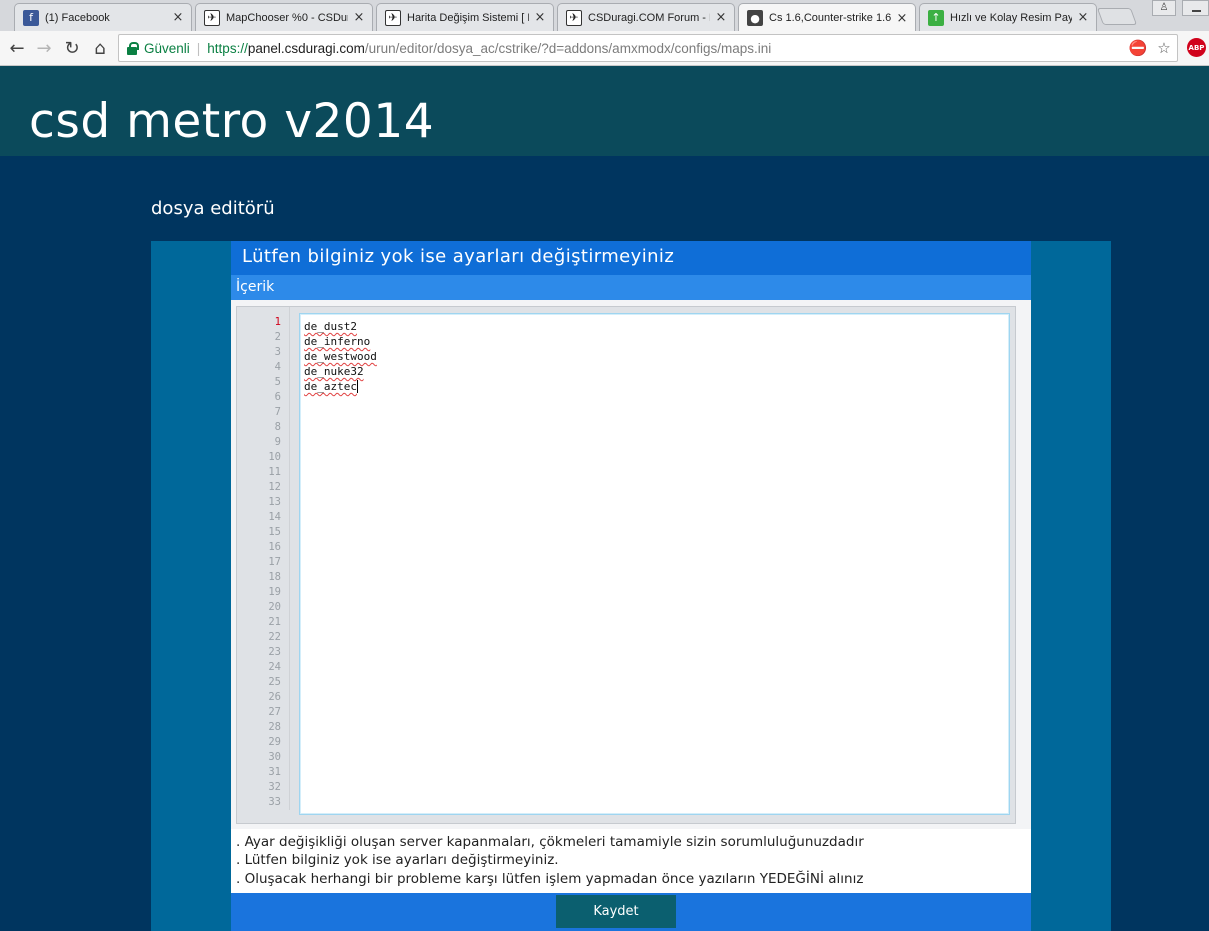 The width and height of the screenshot is (1209, 931). Describe the element at coordinates (274, 562) in the screenshot. I see `line-number: 17` at that location.